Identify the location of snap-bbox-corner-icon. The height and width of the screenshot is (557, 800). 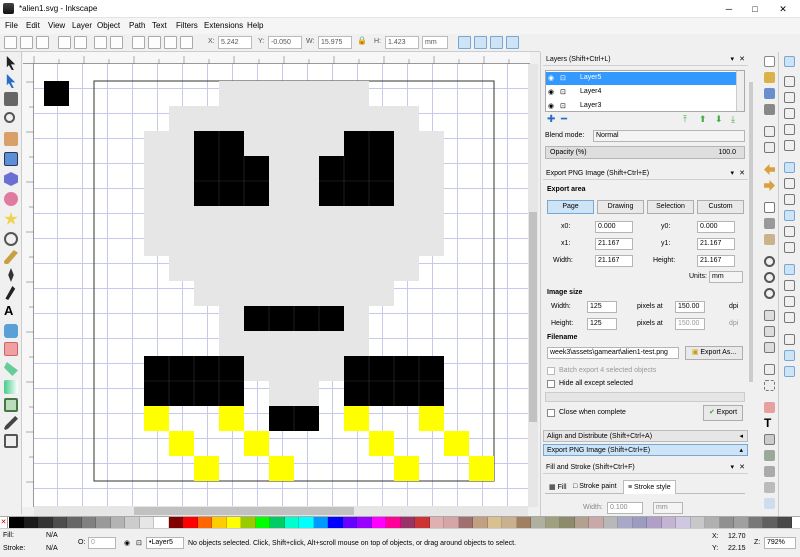
(789, 113).